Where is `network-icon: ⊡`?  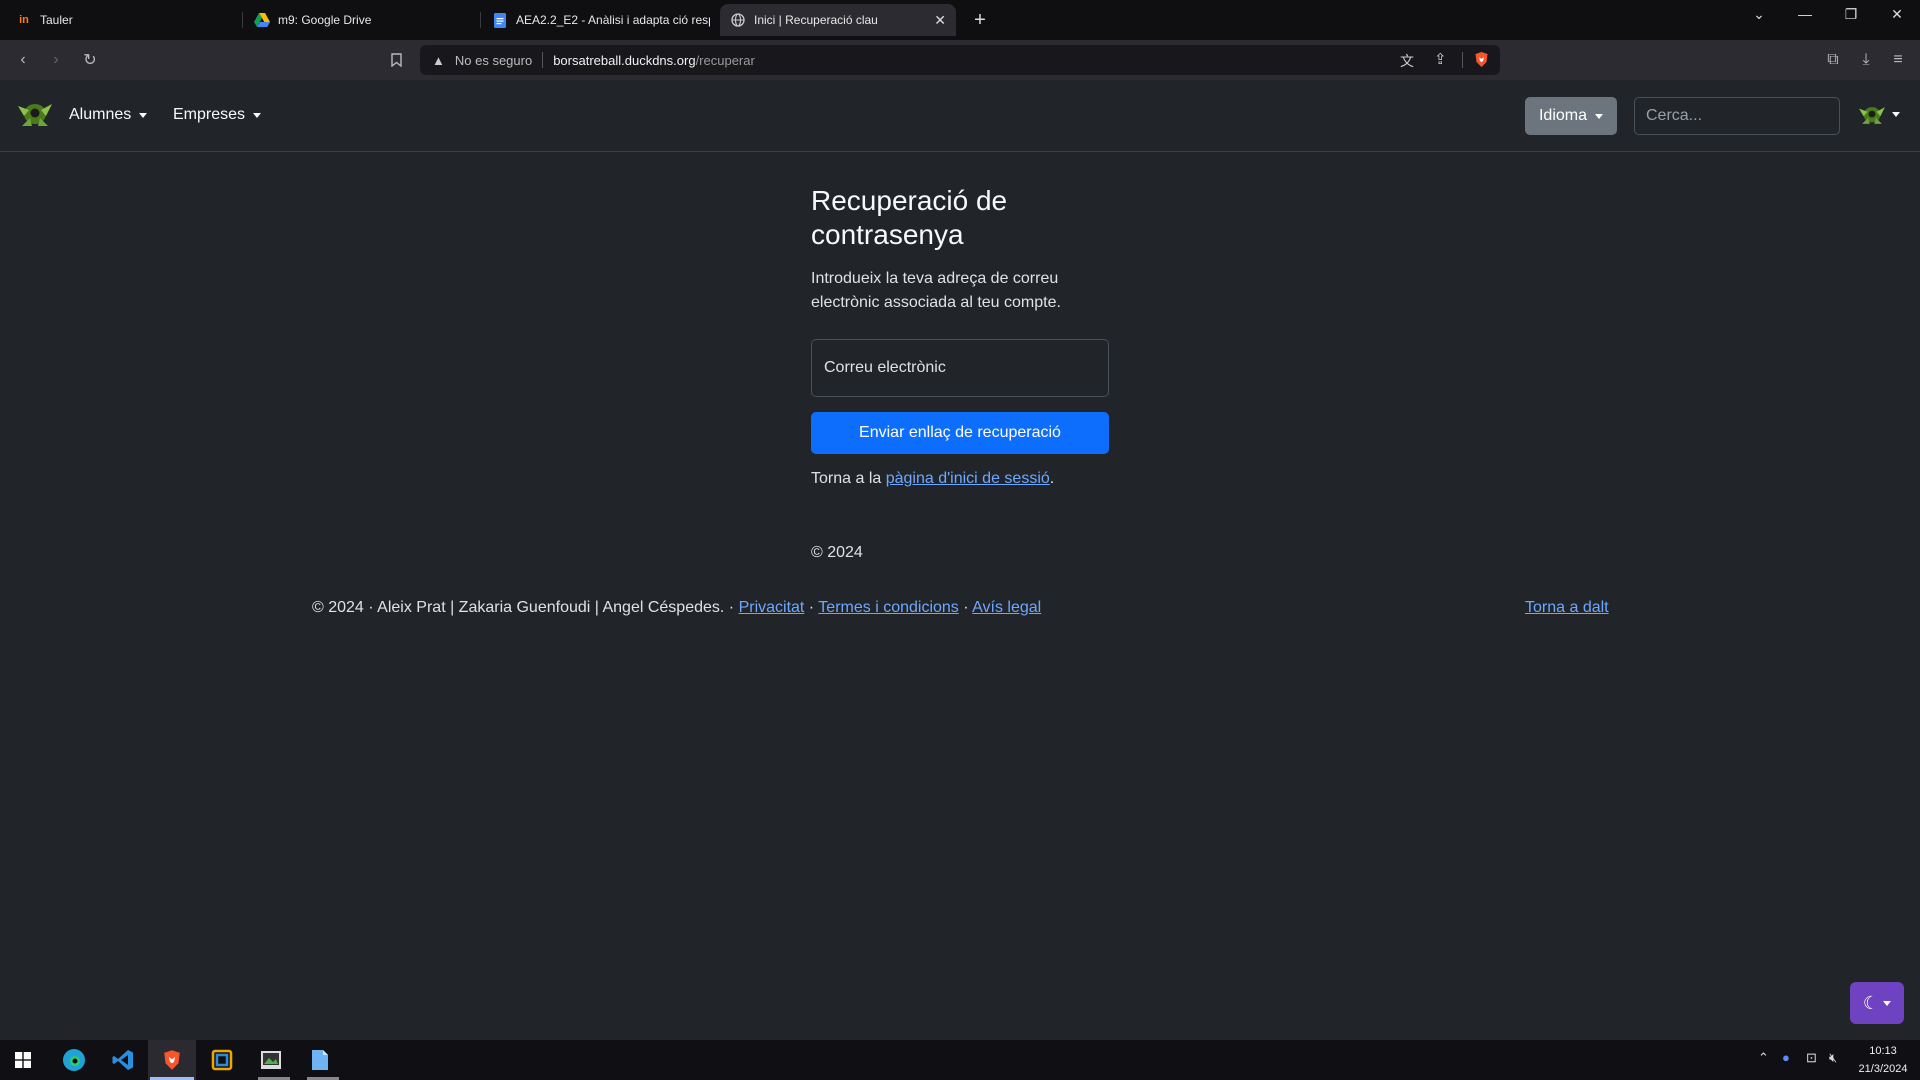
network-icon: ⊡ is located at coordinates (1811, 1058).